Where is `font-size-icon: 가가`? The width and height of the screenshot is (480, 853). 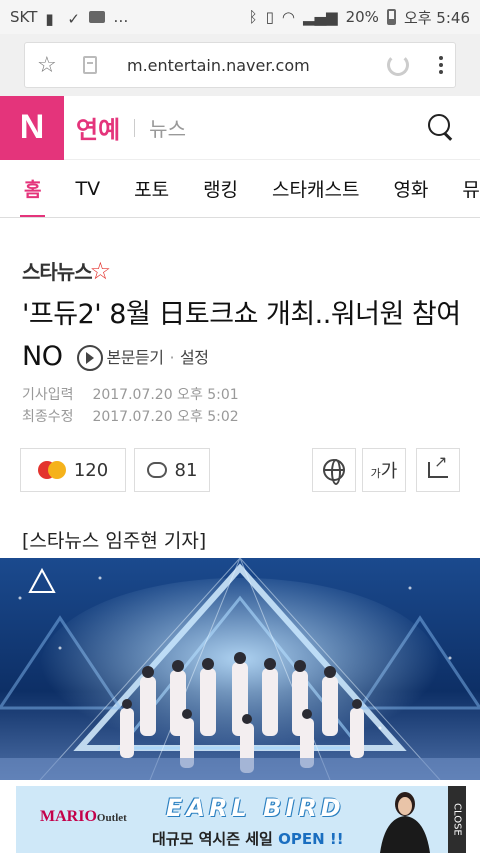
font-size-icon: 가가 is located at coordinates (384, 471).